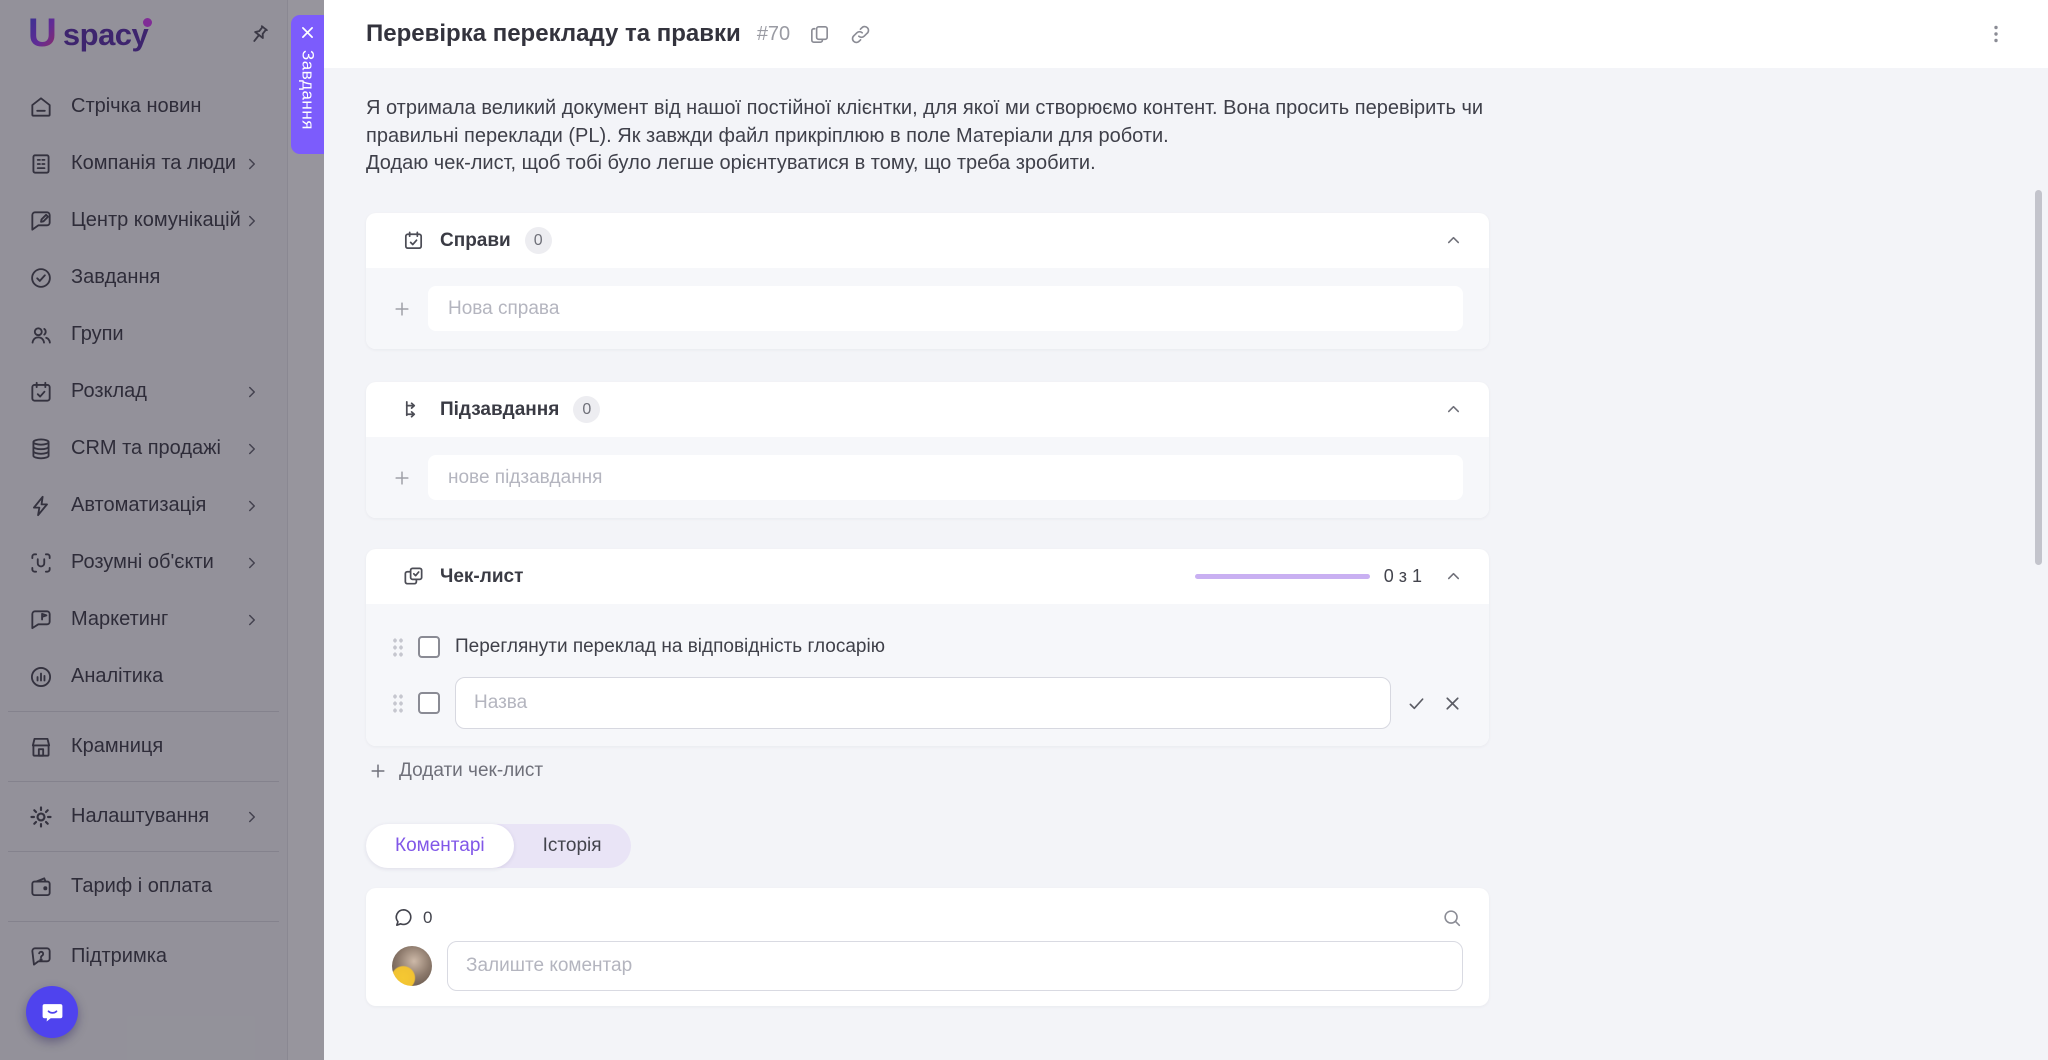 The image size is (2048, 1060). I want to click on tab-history: Історія, so click(572, 846).